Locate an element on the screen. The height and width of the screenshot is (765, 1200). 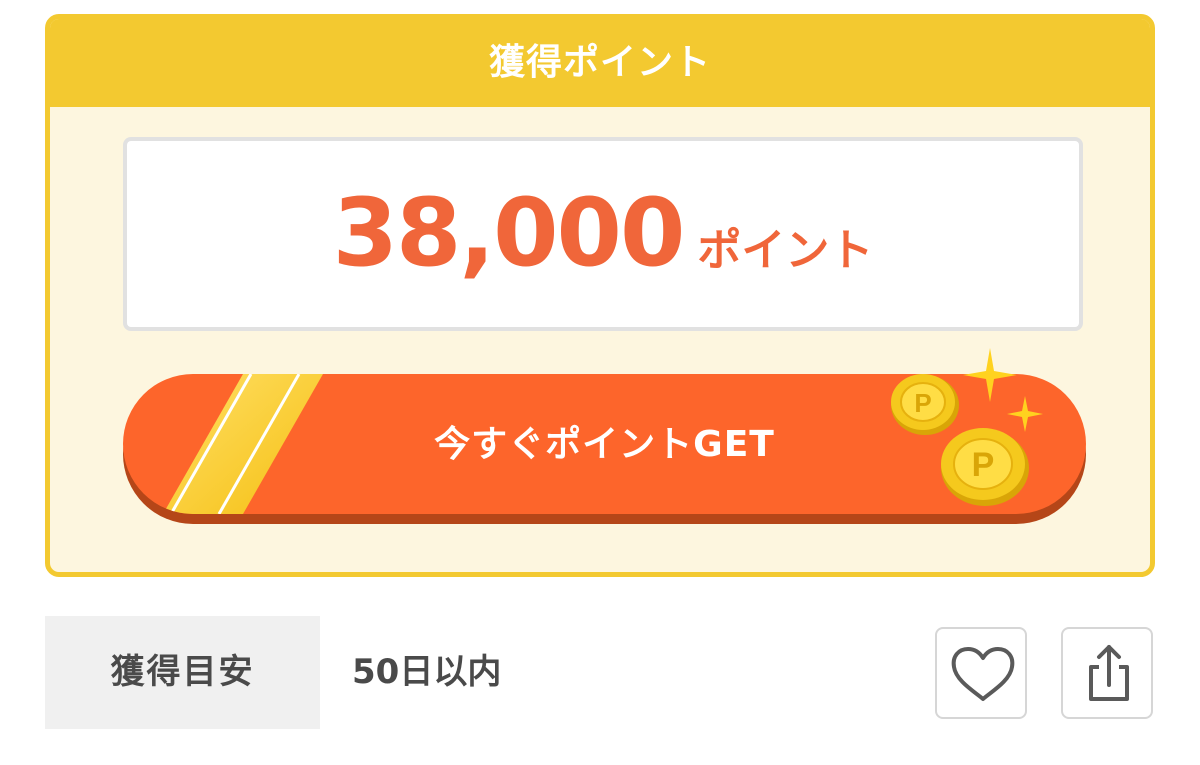
card-title: 獲得ポイント is located at coordinates (600, 63).